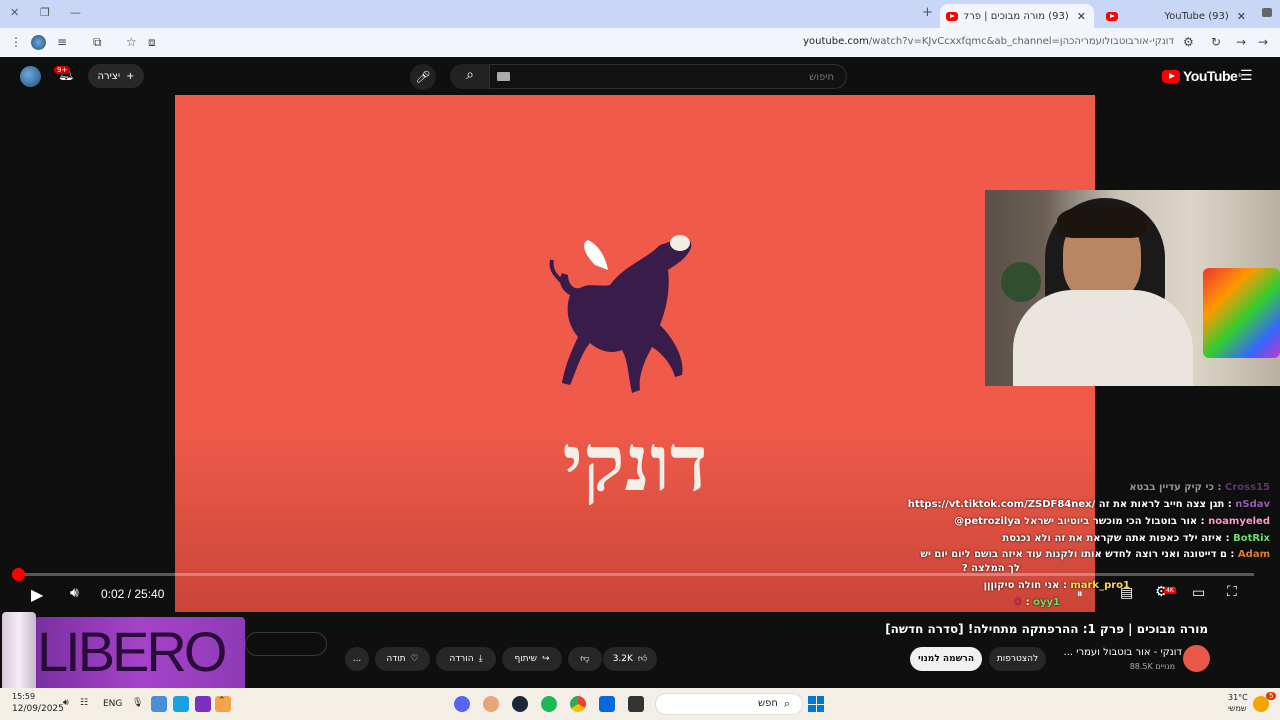 This screenshot has height=720, width=1280. I want to click on like-button: 3.2K 👍︎, so click(630, 659).